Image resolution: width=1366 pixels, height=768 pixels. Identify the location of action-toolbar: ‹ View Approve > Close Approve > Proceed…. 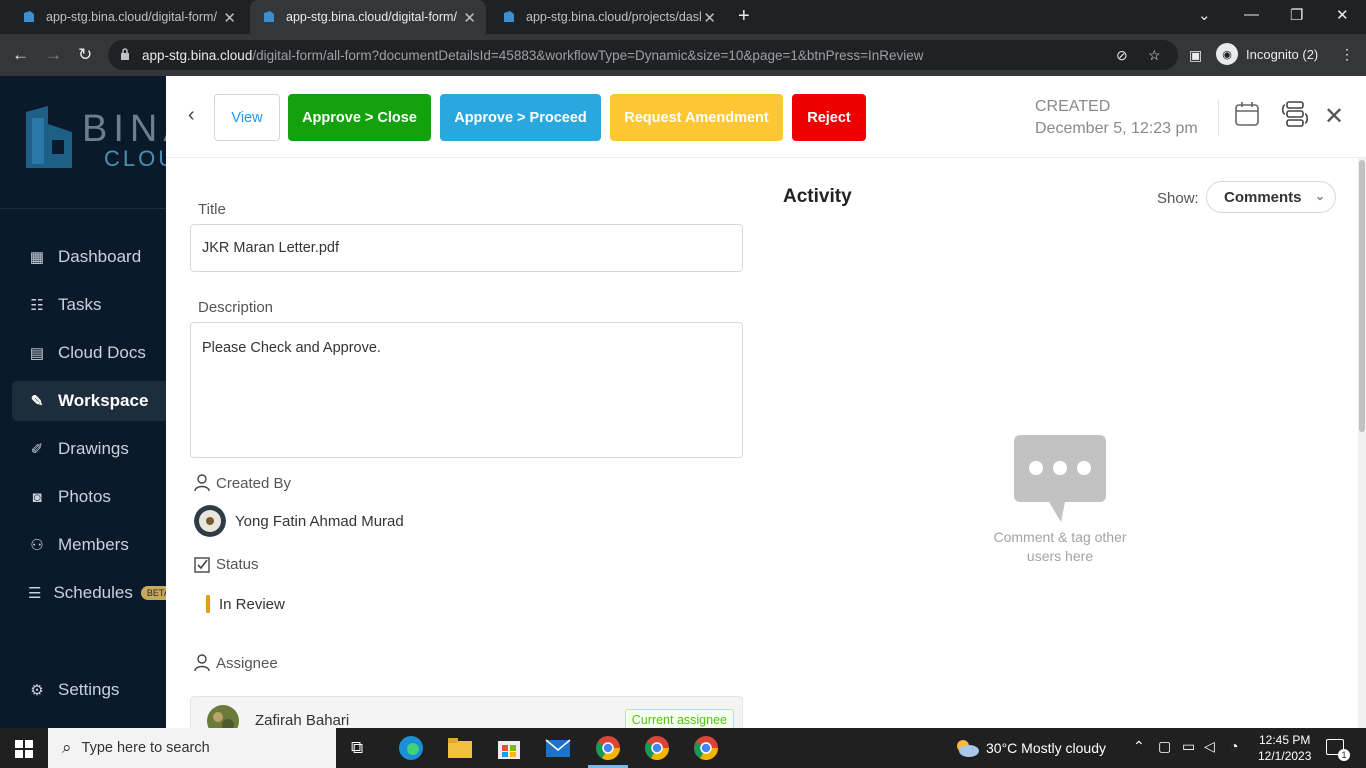
(766, 117).